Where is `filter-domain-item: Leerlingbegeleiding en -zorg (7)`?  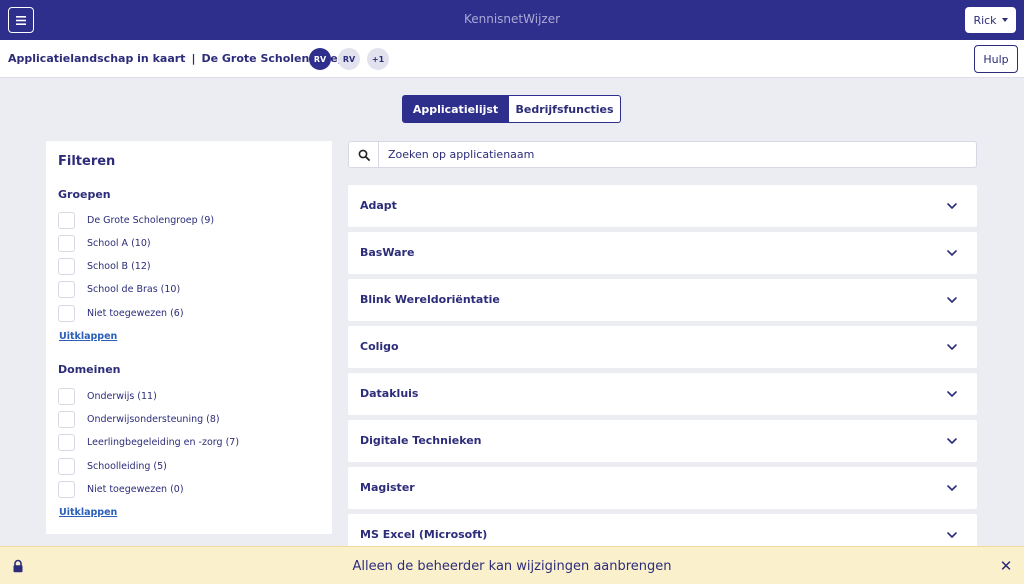
filter-domain-item: Leerlingbegeleiding en -zorg (7) is located at coordinates (148, 442).